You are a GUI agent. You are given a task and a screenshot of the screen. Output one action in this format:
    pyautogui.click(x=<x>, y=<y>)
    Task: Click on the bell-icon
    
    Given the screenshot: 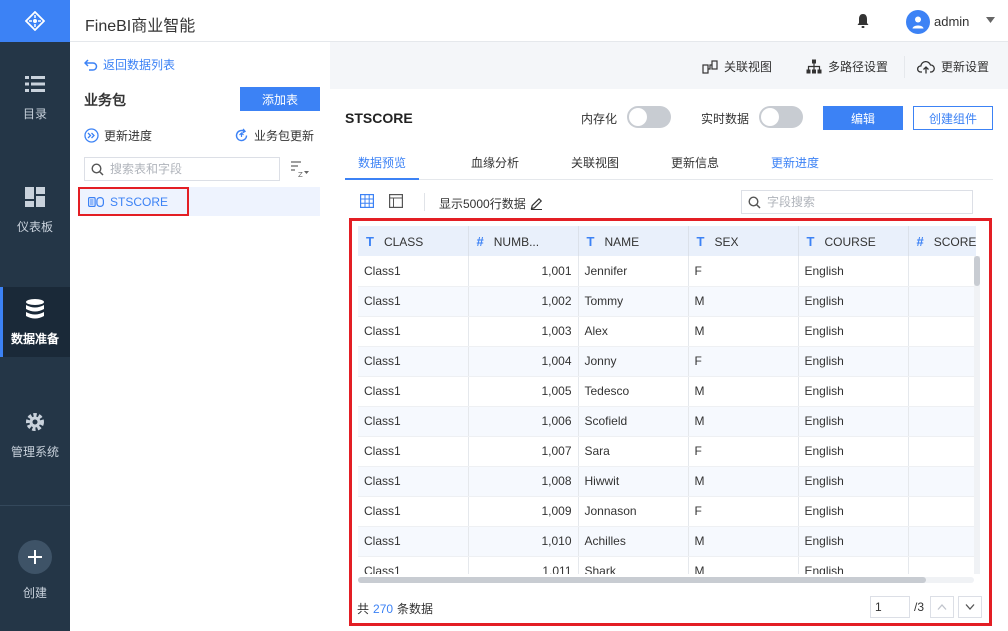 What is the action you would take?
    pyautogui.click(x=863, y=21)
    